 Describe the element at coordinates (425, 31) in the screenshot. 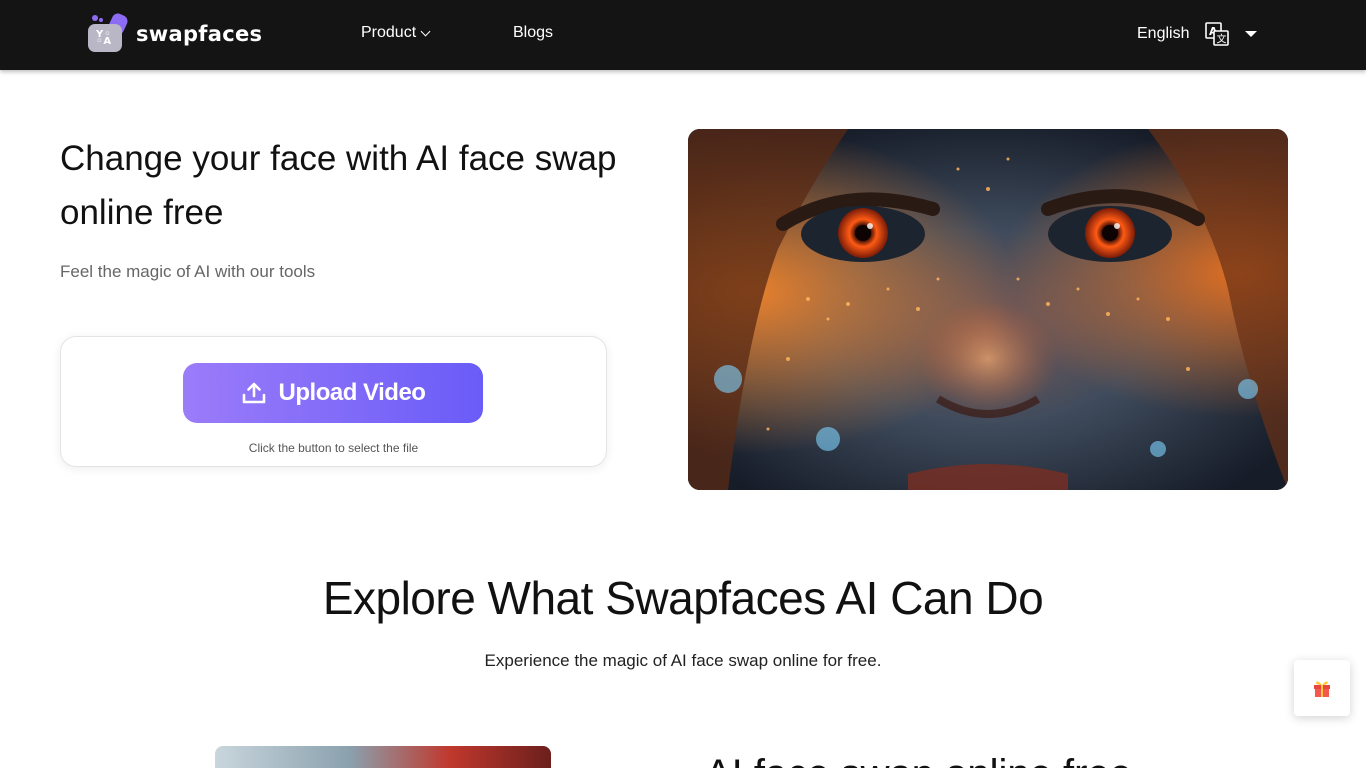

I see `chevron-down-icon` at that location.